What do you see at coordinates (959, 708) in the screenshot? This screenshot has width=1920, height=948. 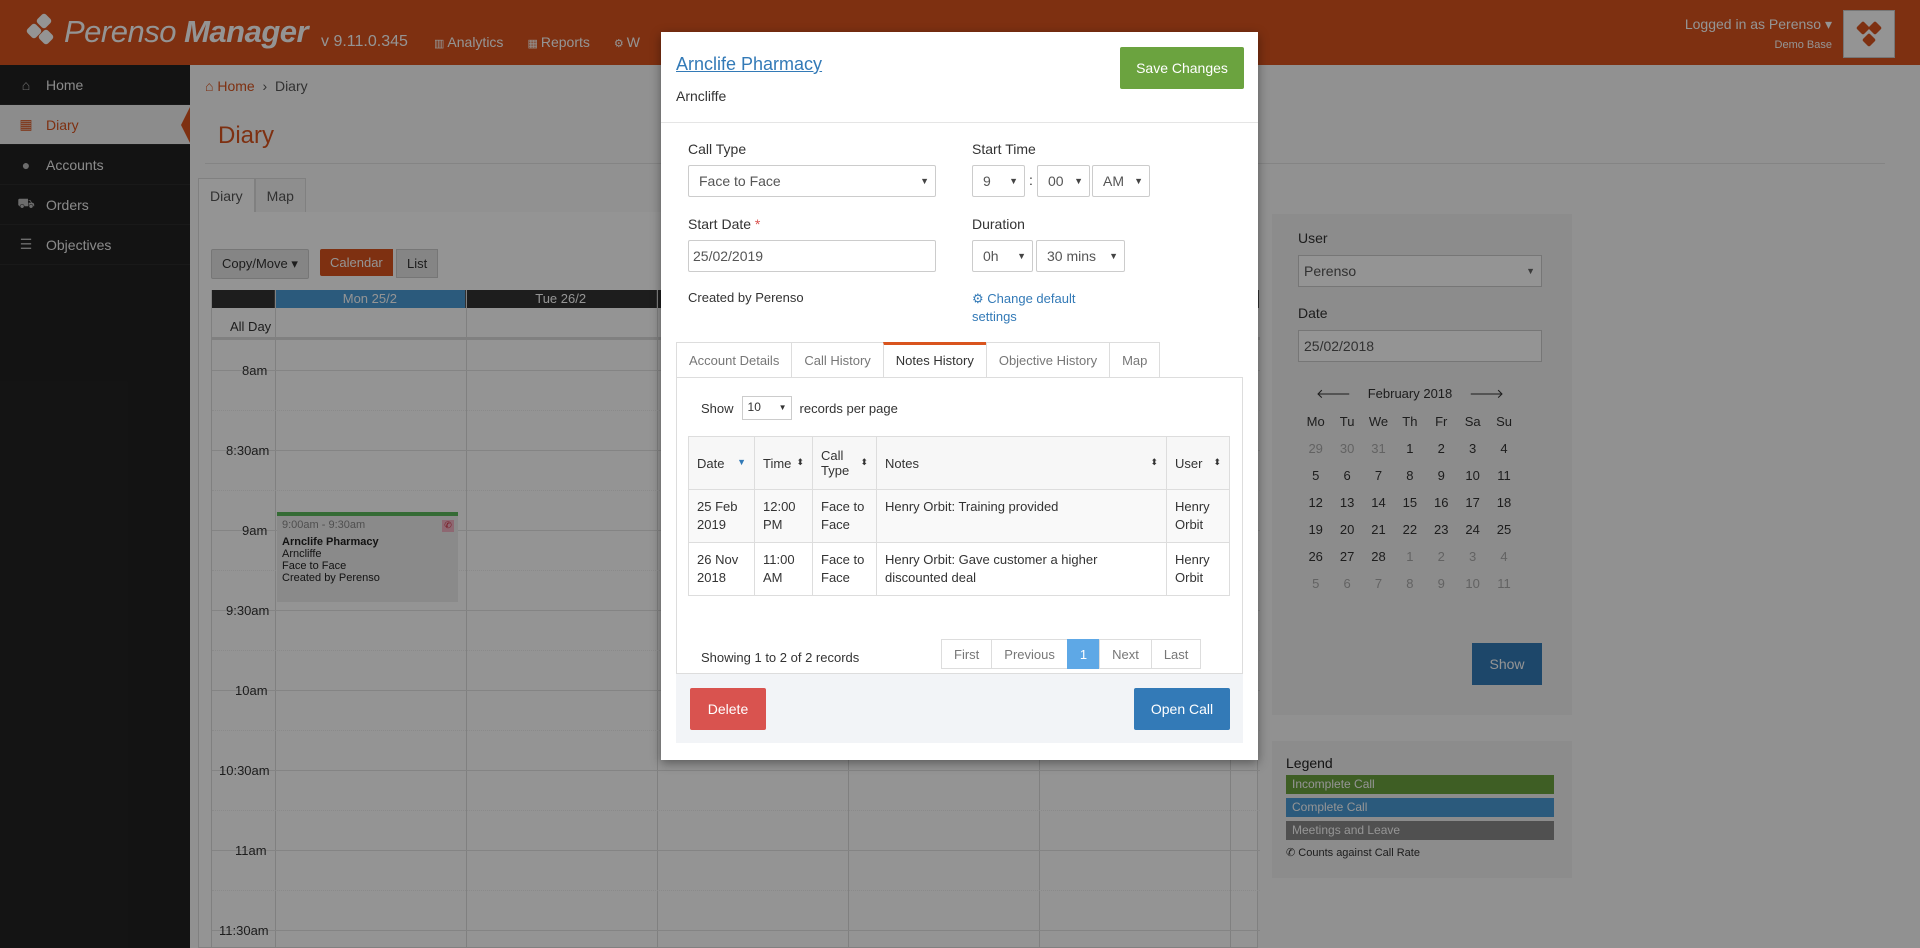 I see `modal-footer: Delete Open Call` at bounding box center [959, 708].